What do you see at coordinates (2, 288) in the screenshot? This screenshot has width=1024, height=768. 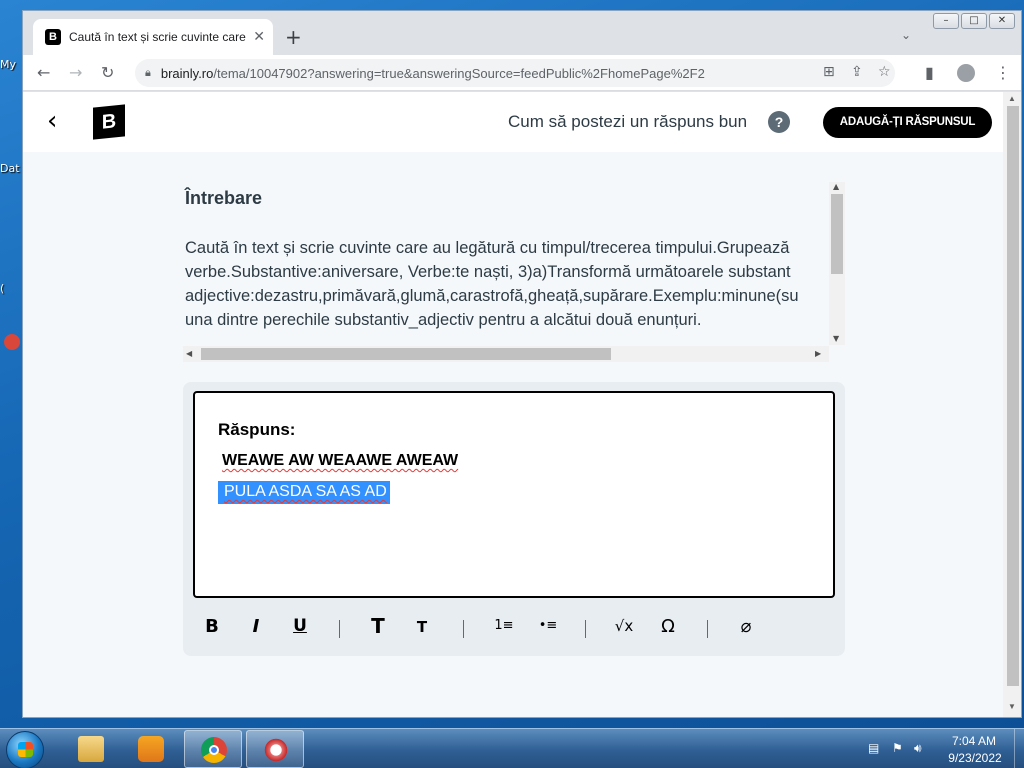 I see `desktop-icon-label: (` at bounding box center [2, 288].